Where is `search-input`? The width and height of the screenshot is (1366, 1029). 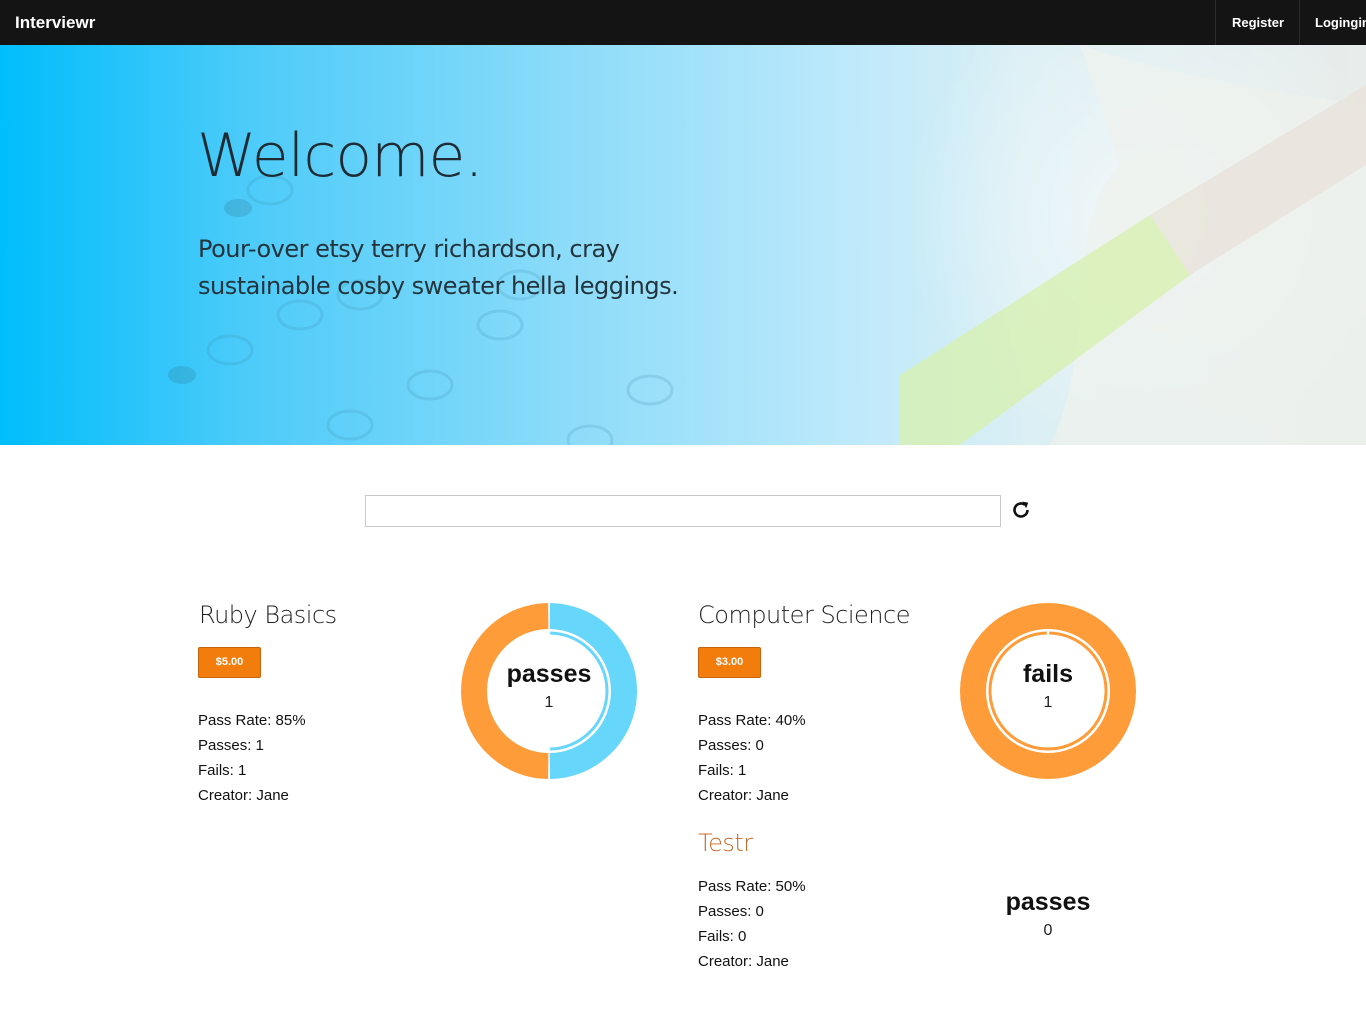 search-input is located at coordinates (683, 511).